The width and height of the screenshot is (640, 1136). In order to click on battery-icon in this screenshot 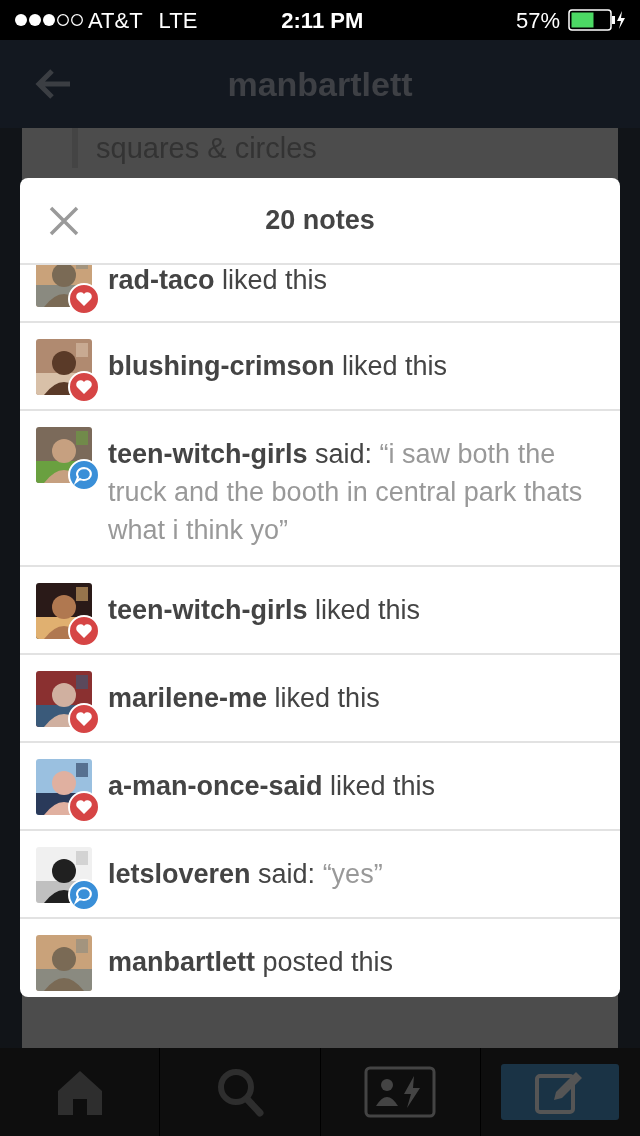, I will do `click(597, 20)`.